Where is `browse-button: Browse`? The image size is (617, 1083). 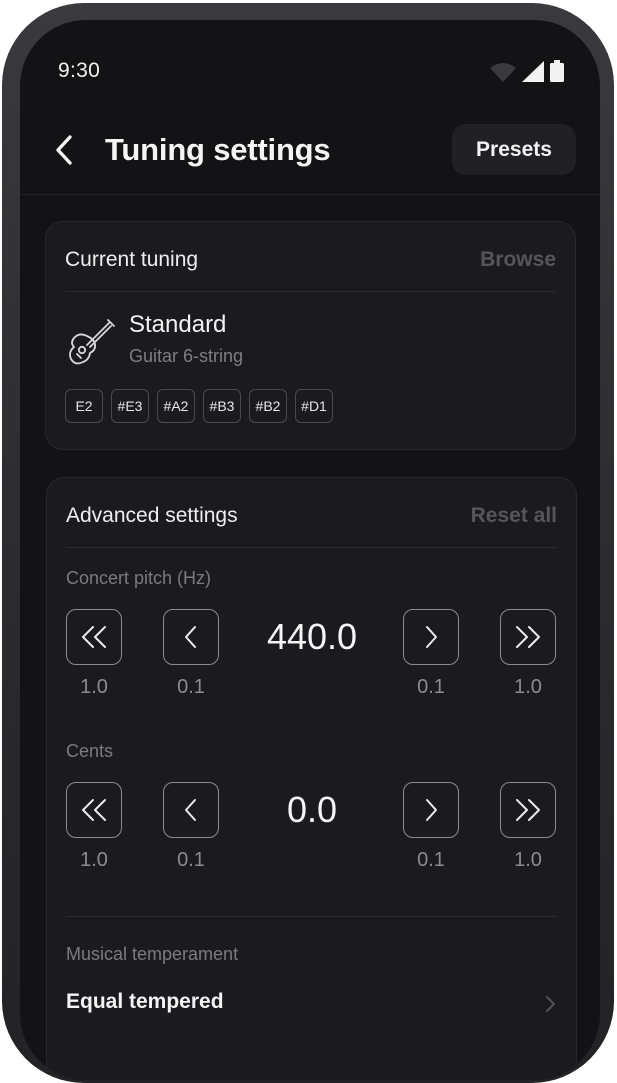 browse-button: Browse is located at coordinates (518, 260).